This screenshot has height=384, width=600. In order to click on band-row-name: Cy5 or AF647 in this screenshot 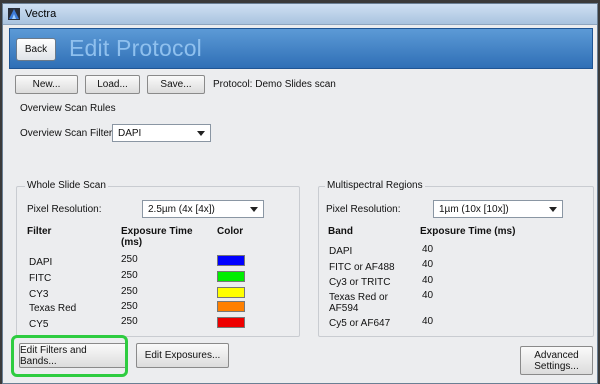, I will do `click(360, 323)`.